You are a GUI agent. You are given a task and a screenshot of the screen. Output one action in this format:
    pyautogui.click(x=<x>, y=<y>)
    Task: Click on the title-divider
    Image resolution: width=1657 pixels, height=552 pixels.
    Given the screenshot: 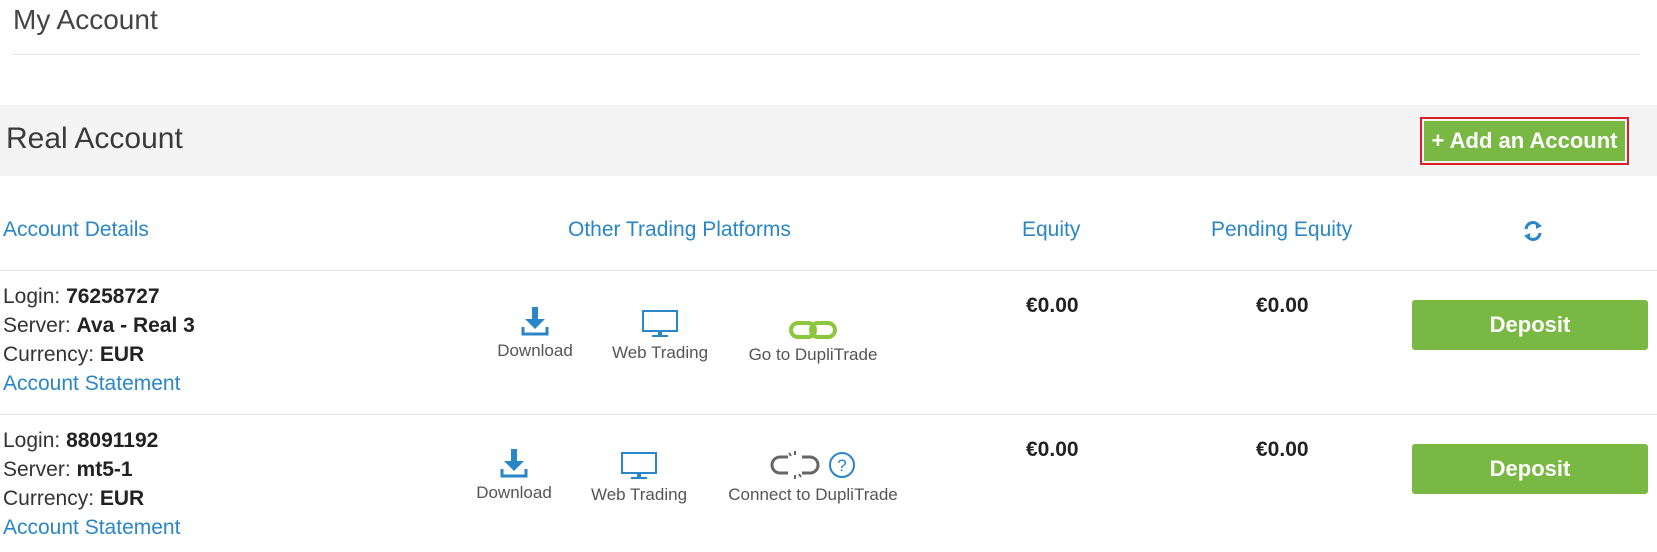 What is the action you would take?
    pyautogui.click(x=826, y=54)
    